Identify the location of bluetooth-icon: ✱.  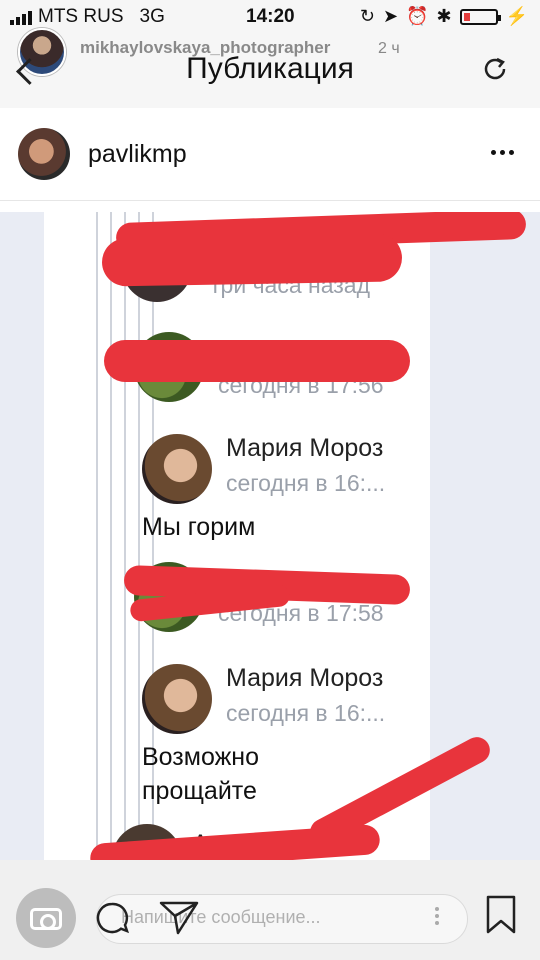
(444, 16).